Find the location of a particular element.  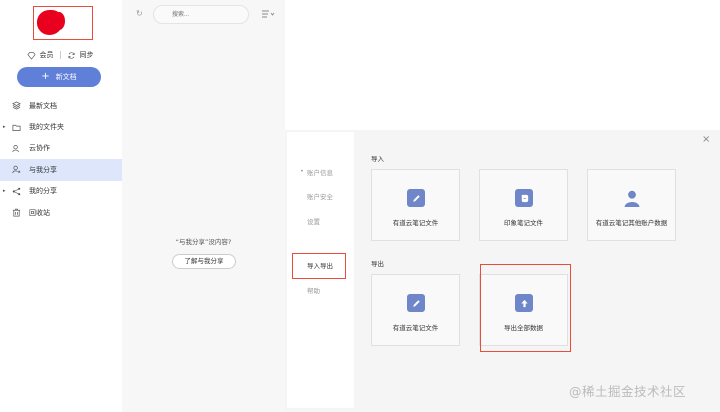

member-link: 会员 is located at coordinates (40, 55).